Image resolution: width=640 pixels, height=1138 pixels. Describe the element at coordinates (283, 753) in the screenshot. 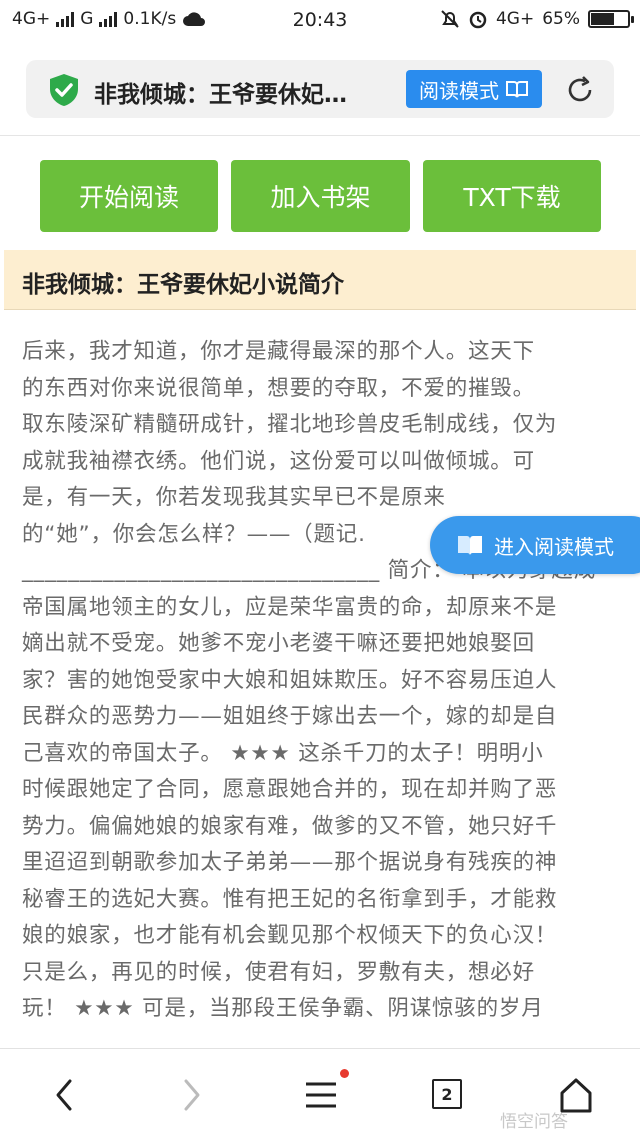

I see `intro-line: 己喜欢的帝国太子。 ★★★ 这杀千刀的太子！明明小` at that location.